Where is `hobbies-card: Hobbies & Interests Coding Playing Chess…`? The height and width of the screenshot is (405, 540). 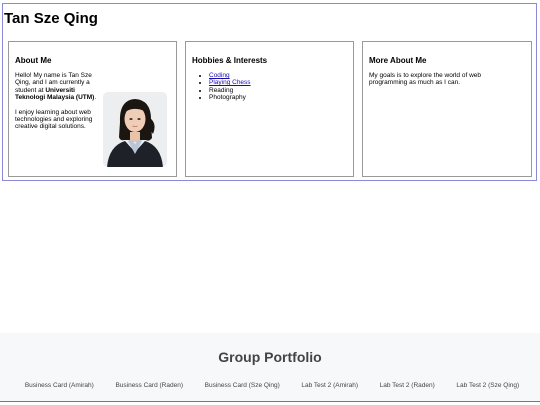
hobbies-card: Hobbies & Interests Coding Playing Chess… is located at coordinates (269, 109).